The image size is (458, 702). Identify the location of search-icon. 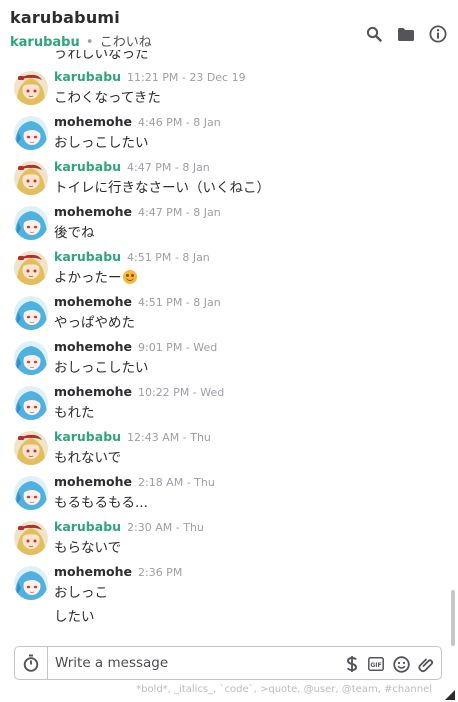
(374, 34).